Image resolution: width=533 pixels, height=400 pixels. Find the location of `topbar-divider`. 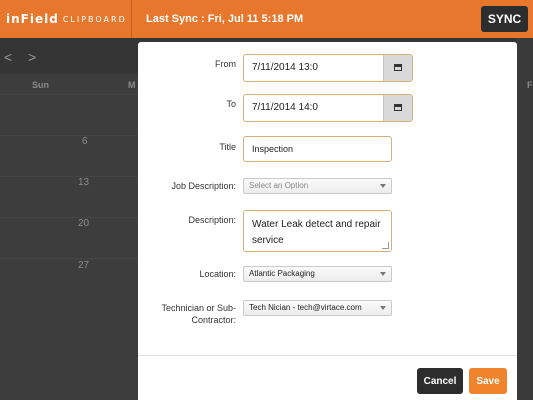

topbar-divider is located at coordinates (131, 19).